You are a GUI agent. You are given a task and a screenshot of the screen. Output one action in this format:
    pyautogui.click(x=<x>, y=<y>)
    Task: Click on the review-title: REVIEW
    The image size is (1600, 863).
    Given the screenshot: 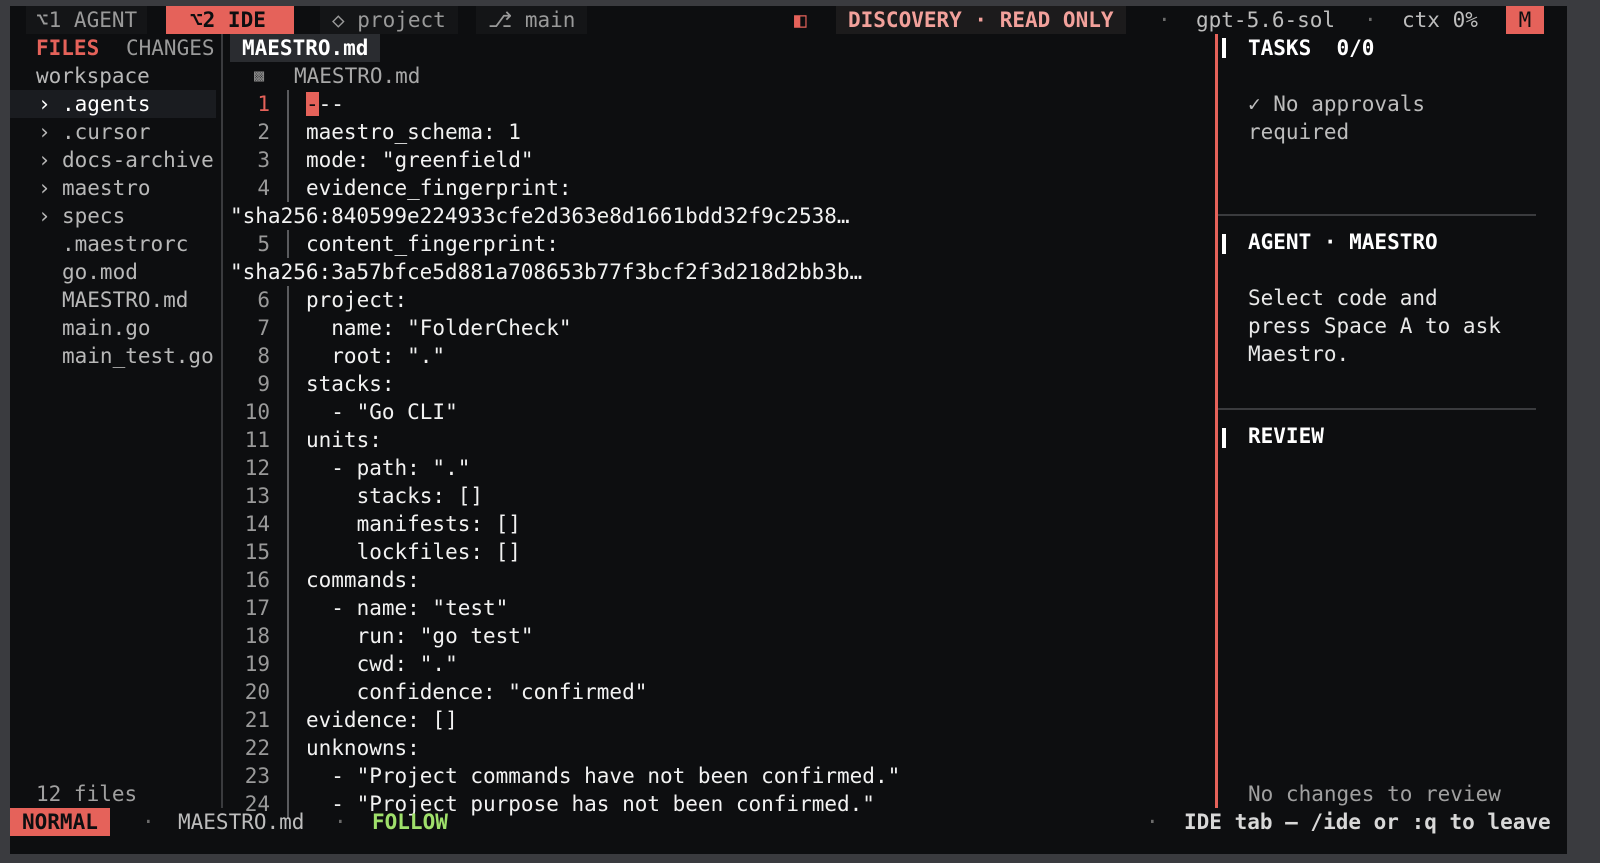 What is the action you would take?
    pyautogui.click(x=1286, y=436)
    